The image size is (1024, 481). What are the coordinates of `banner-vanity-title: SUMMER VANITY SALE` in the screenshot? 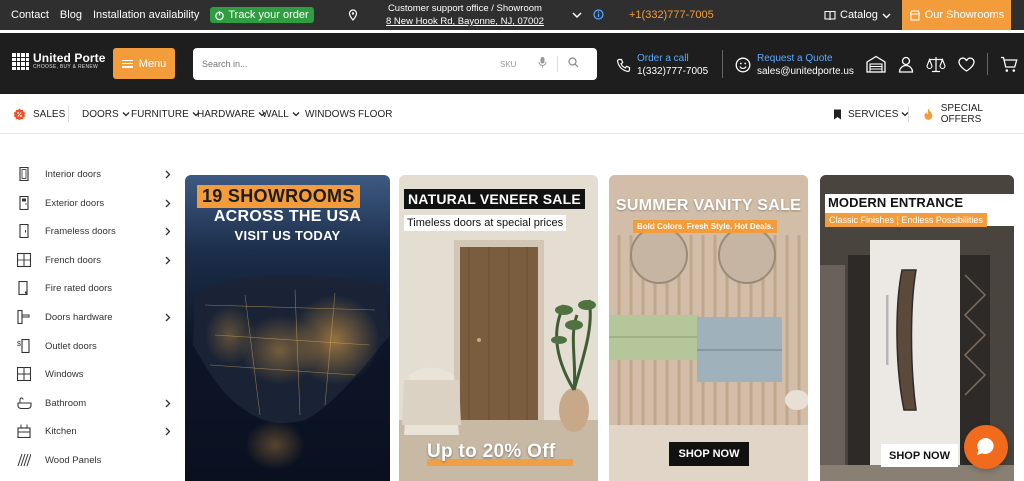 It's located at (708, 205).